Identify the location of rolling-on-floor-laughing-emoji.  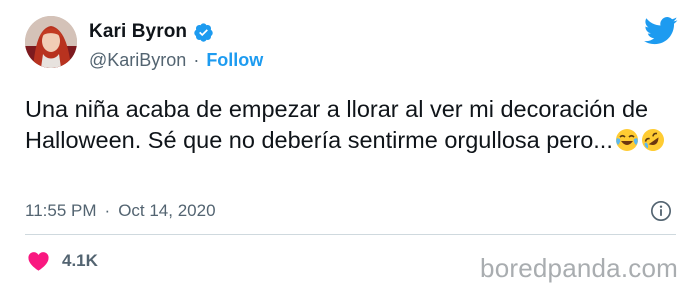
(653, 140).